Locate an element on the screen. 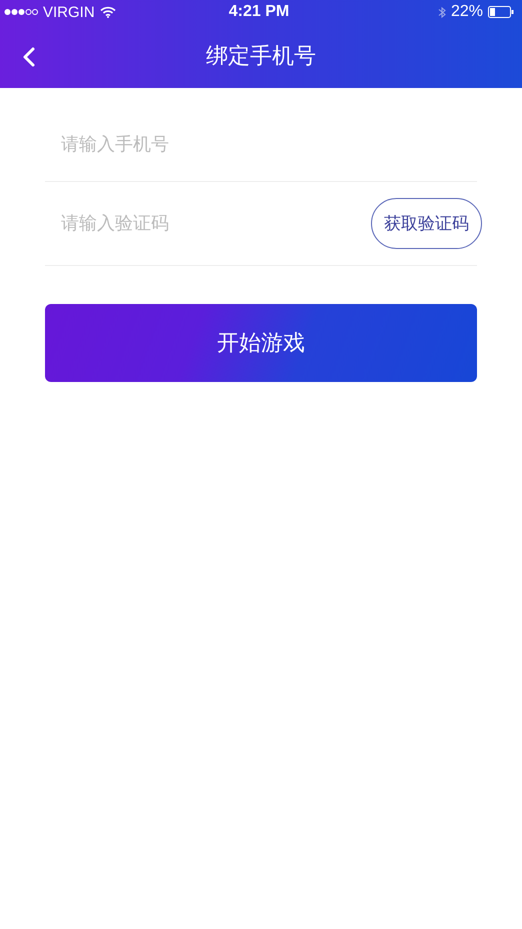  code-input-field: 请输入验证码 is located at coordinates (175, 223).